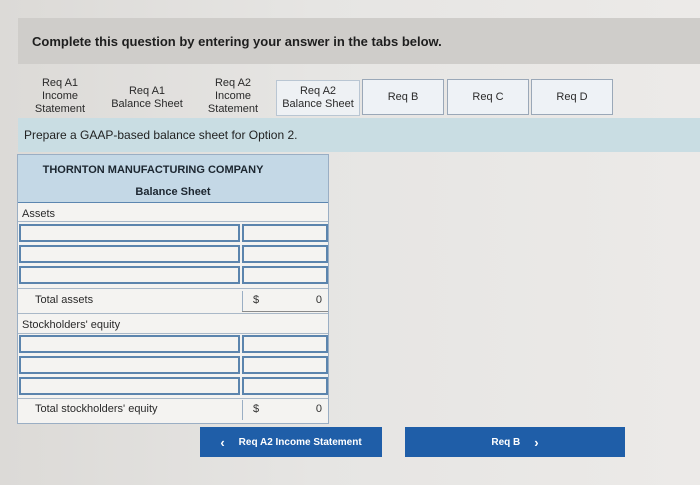 This screenshot has height=485, width=700. I want to click on tab-req-a2-balance-sheet: Req A2 Balance Sheet, so click(318, 98).